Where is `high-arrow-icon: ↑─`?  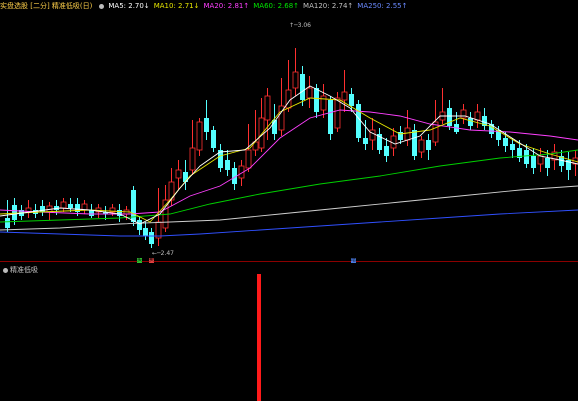 high-arrow-icon: ↑─ is located at coordinates (293, 25).